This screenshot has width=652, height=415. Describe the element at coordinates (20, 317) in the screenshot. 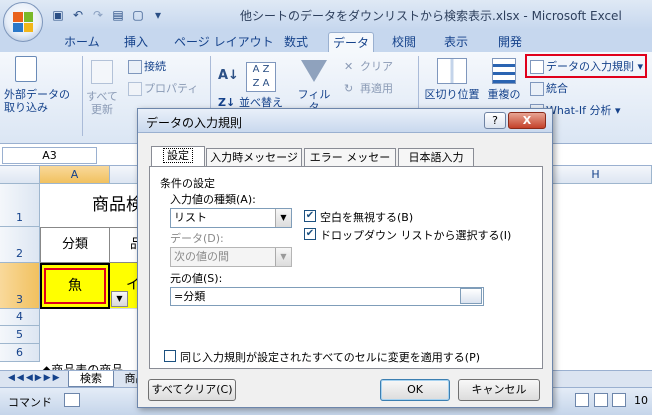

I see `row-header-4: 4` at that location.